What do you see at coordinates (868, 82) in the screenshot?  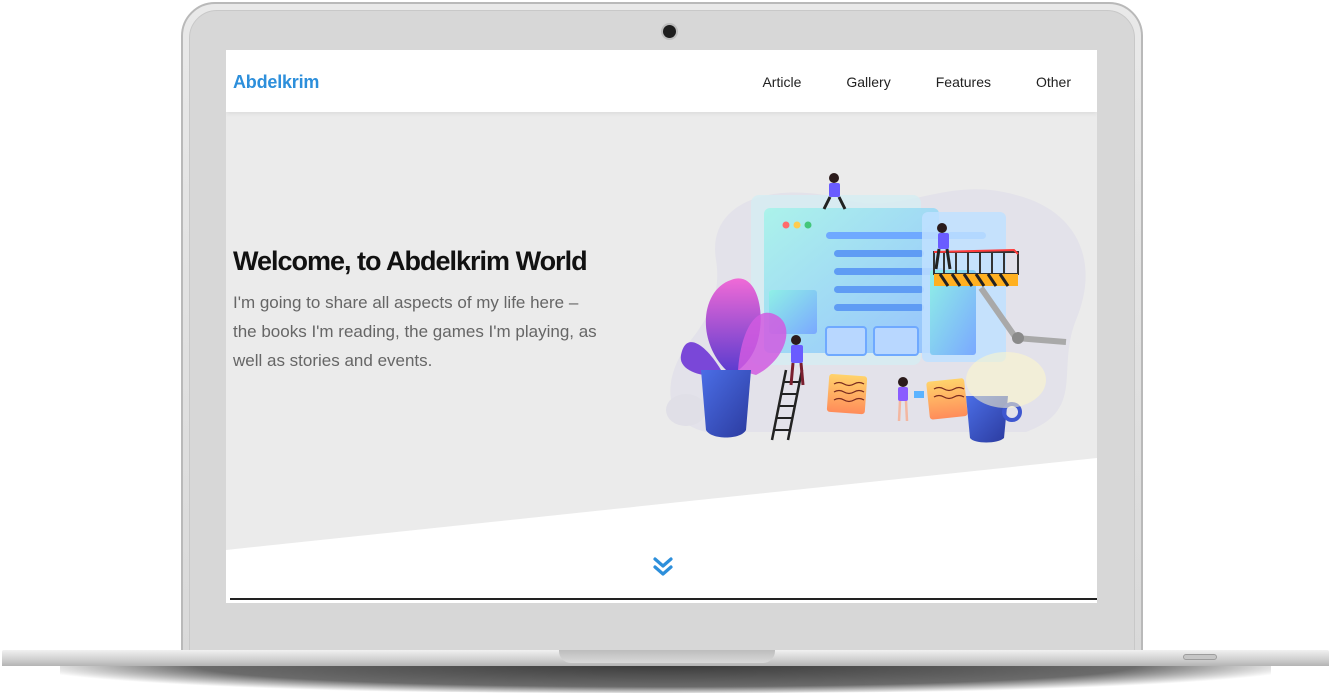 I see `nav-link-gallery: Gallery` at bounding box center [868, 82].